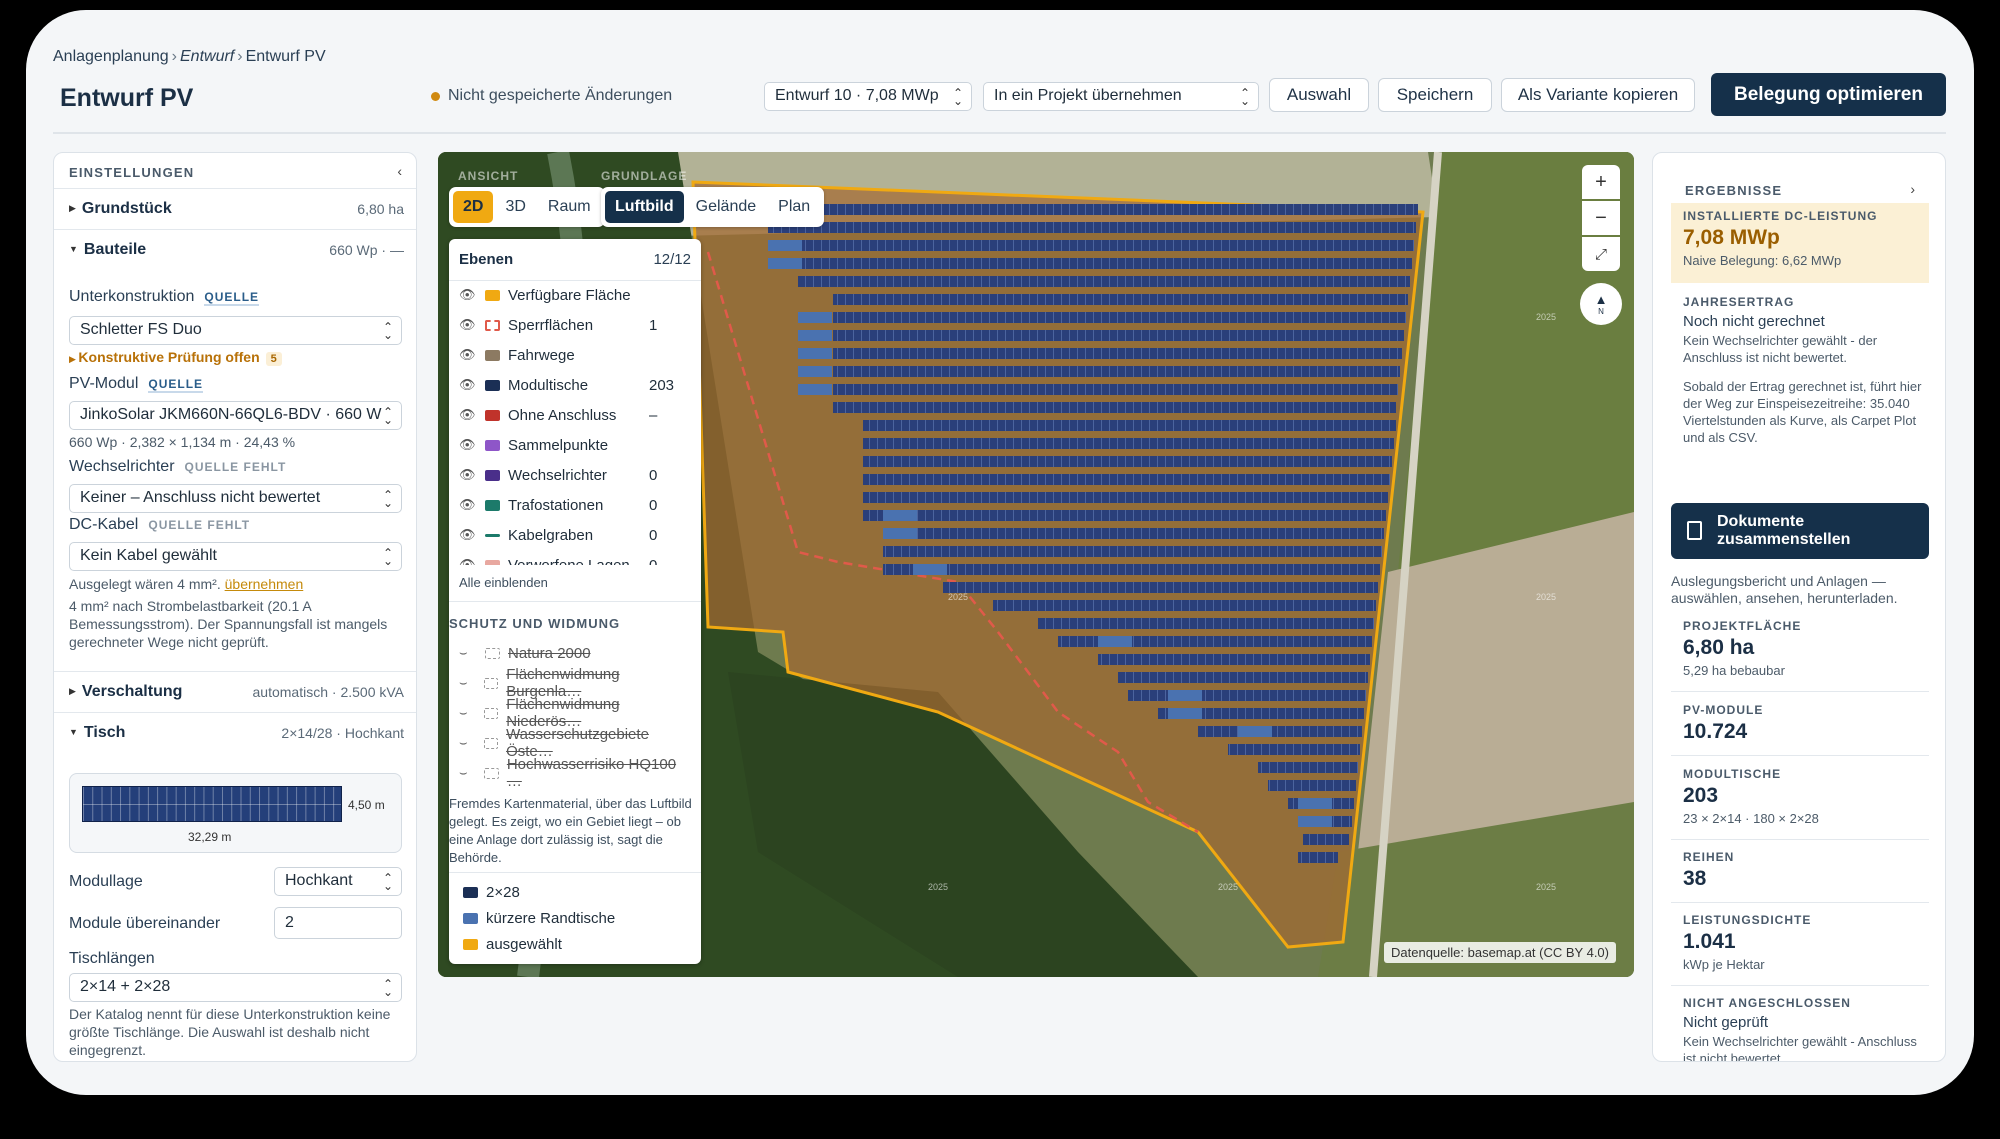  What do you see at coordinates (574, 295) in the screenshot?
I see `layer-verfuegbare-flaeche: 👁 Verfügbare Fläche` at bounding box center [574, 295].